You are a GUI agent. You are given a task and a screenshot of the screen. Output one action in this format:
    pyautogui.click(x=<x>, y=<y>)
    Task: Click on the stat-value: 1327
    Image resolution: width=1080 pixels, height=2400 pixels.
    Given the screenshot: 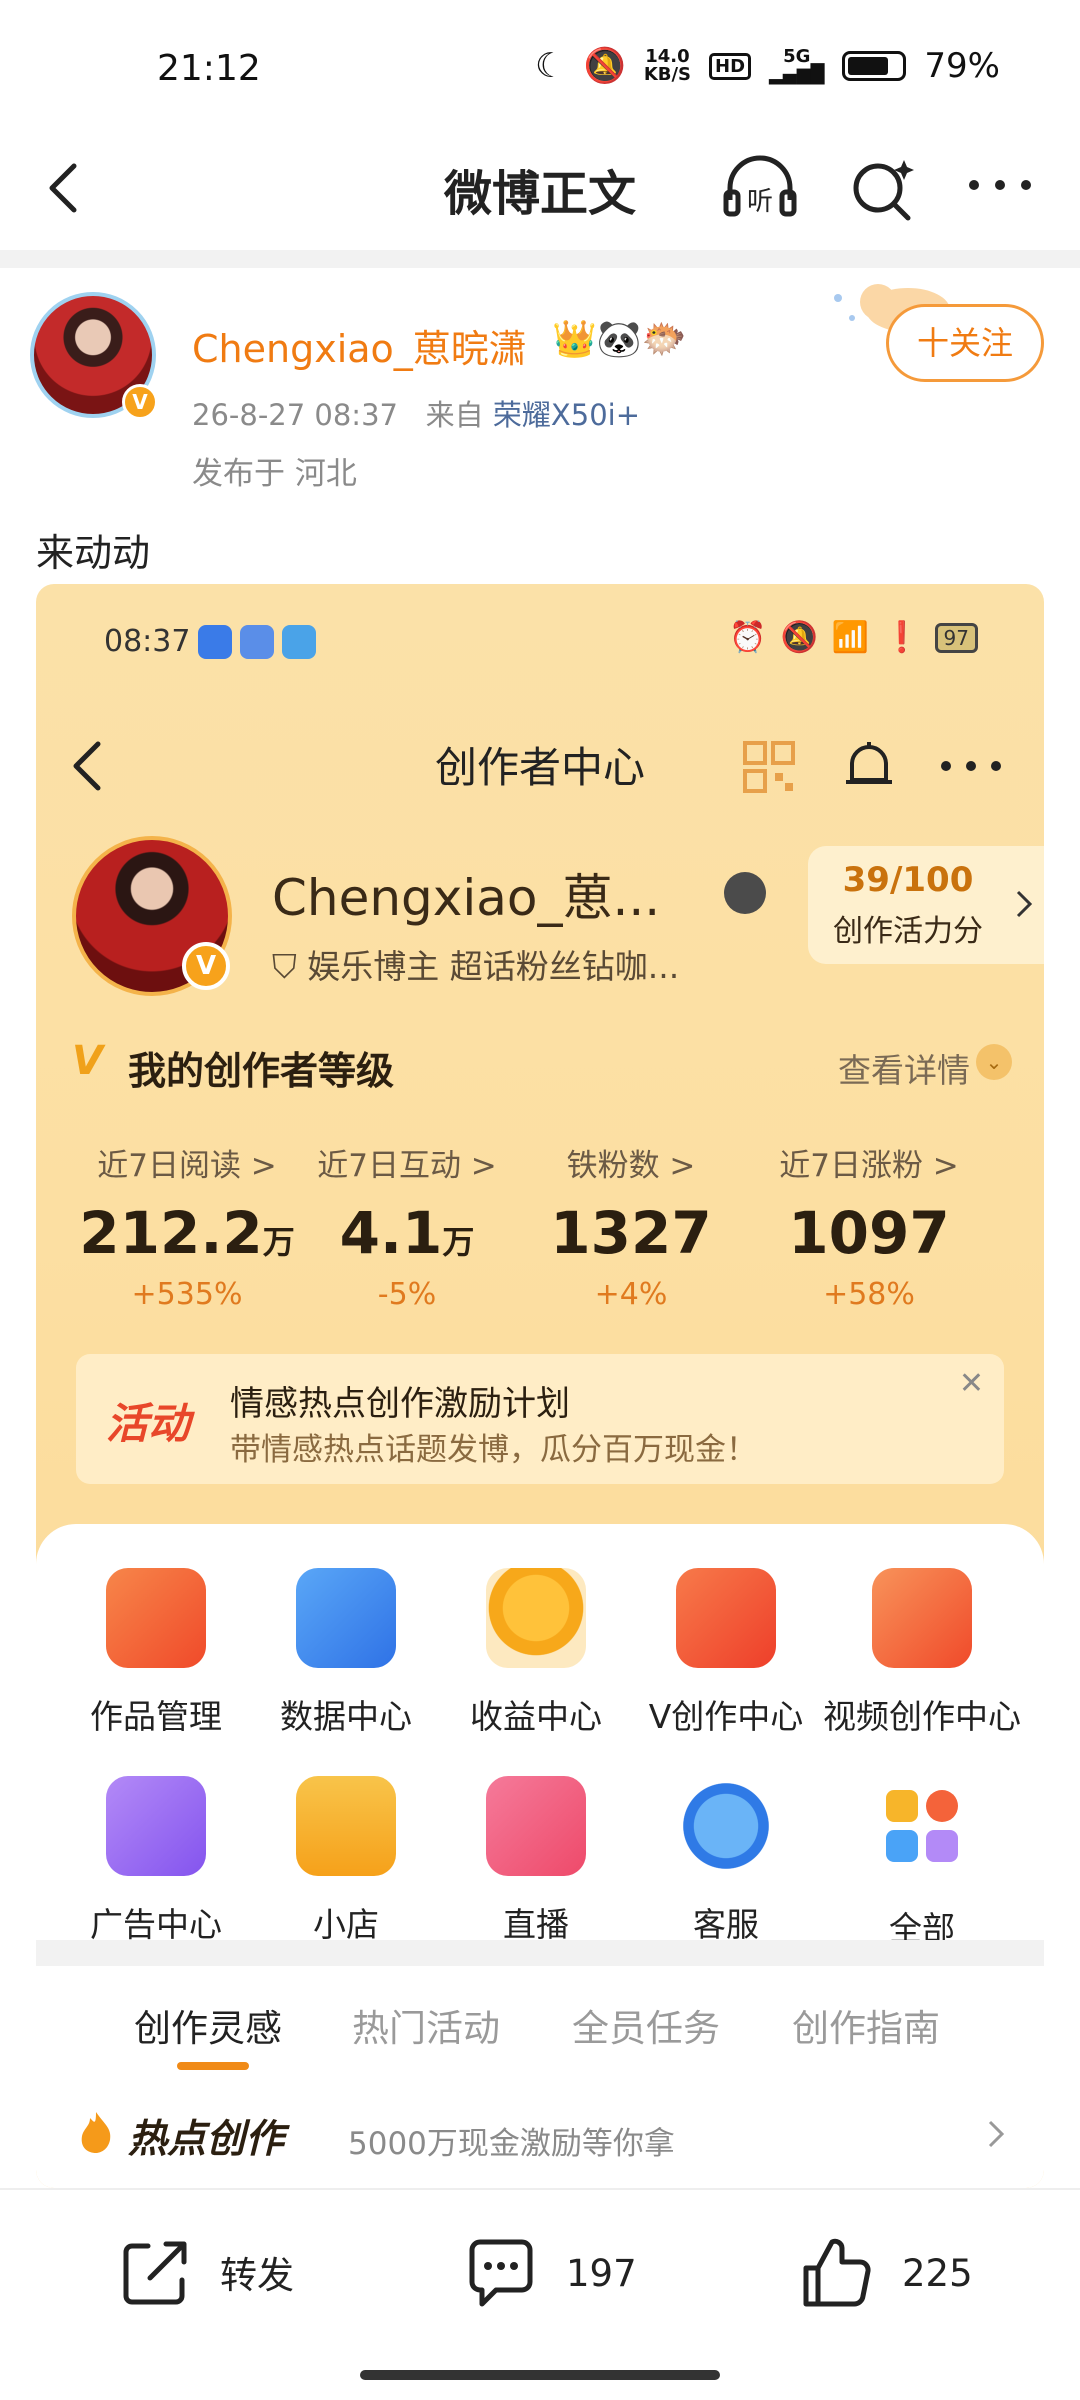 What is the action you would take?
    pyautogui.click(x=631, y=1233)
    